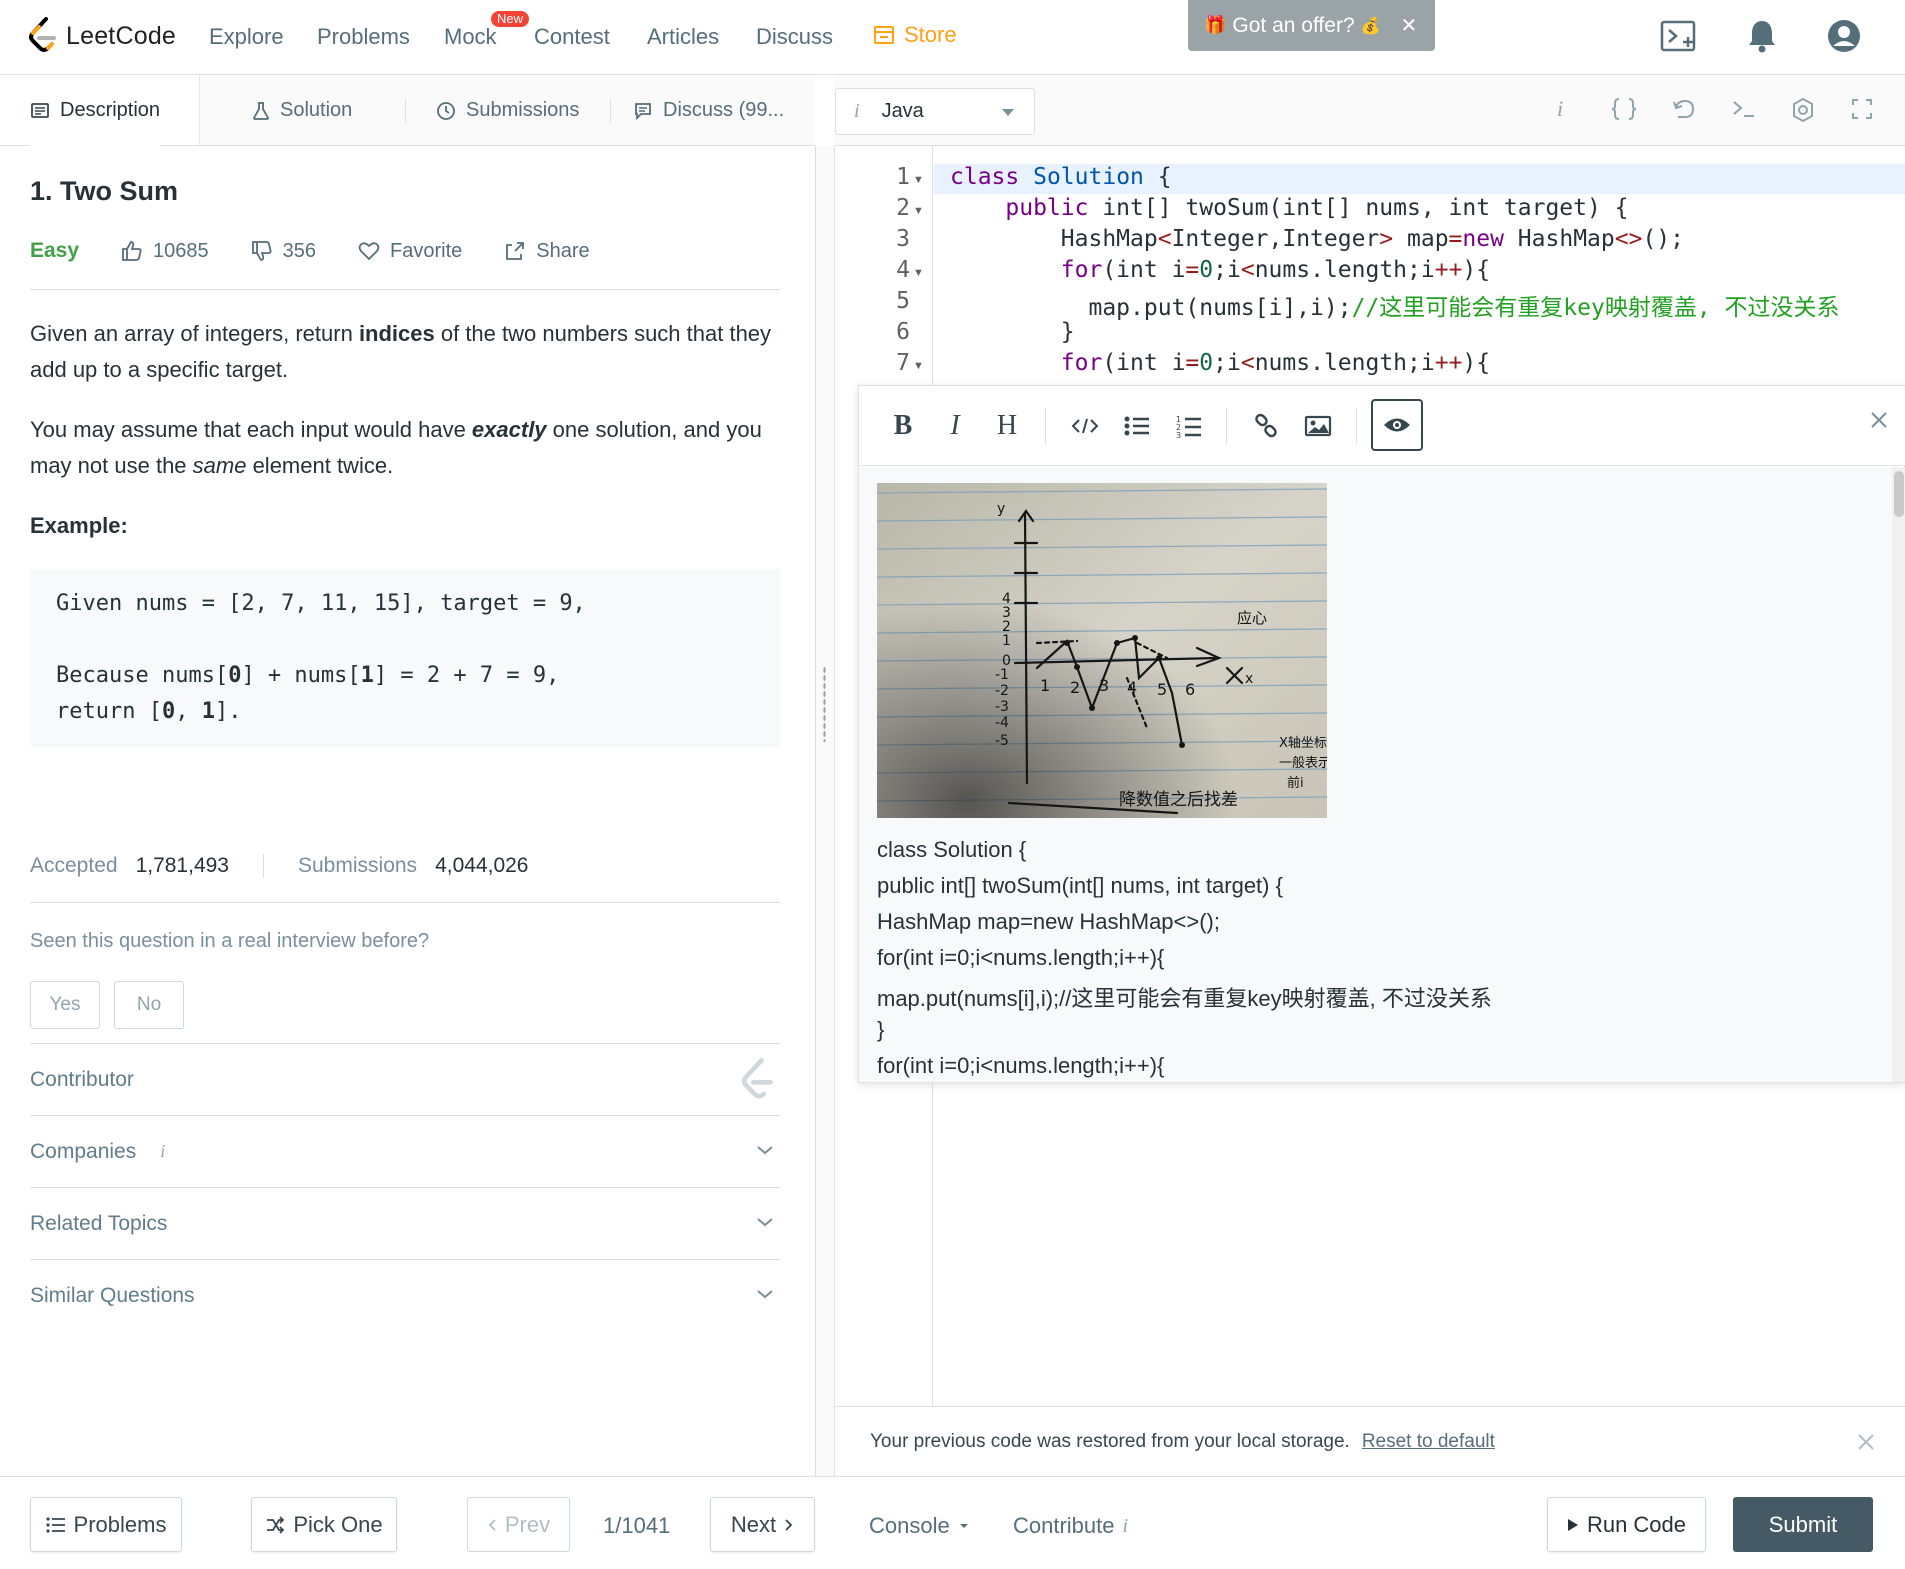 This screenshot has height=1569, width=1905. I want to click on note-line-4: for(int i=0;i<nums.length;i++){, so click(1021, 957).